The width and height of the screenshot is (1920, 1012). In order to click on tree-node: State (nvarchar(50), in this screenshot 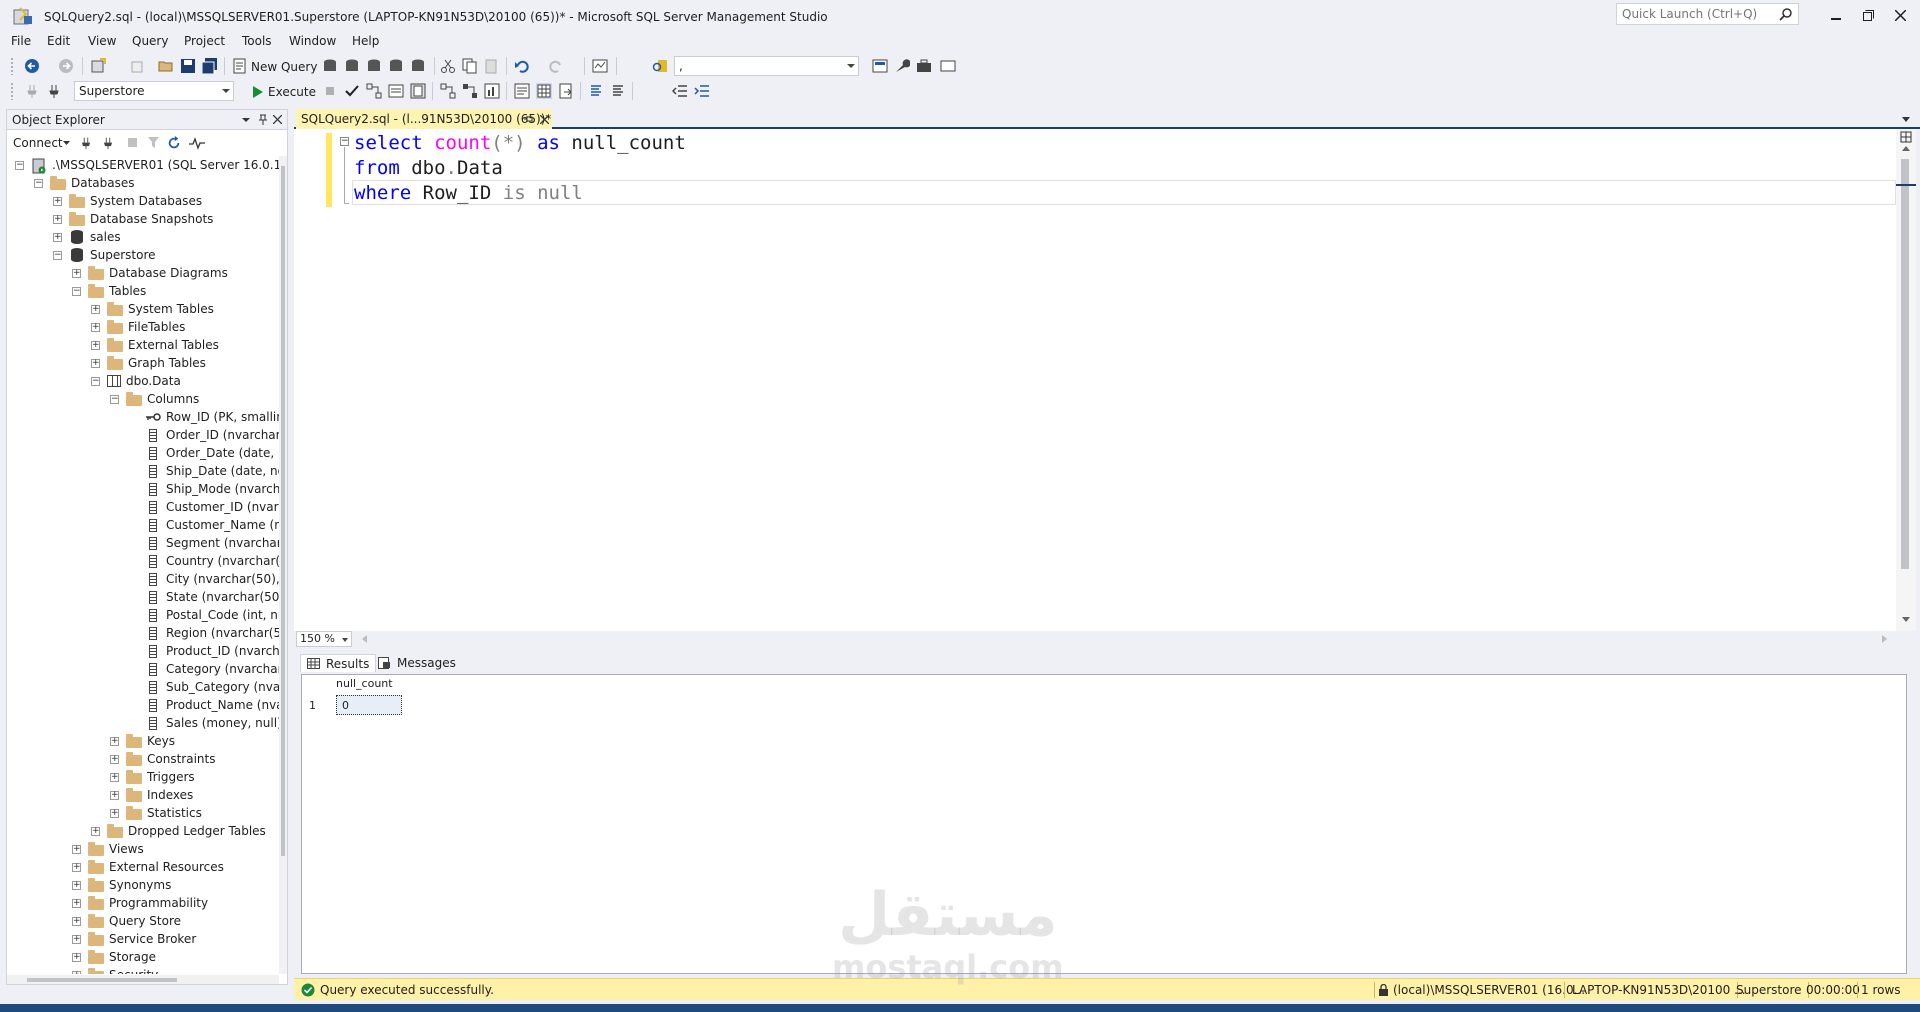, I will do `click(204, 597)`.